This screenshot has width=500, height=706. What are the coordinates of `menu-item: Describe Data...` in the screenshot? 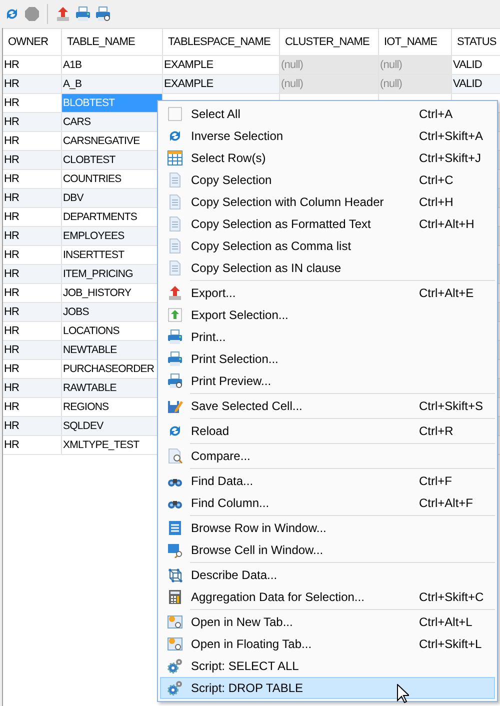 It's located at (327, 575).